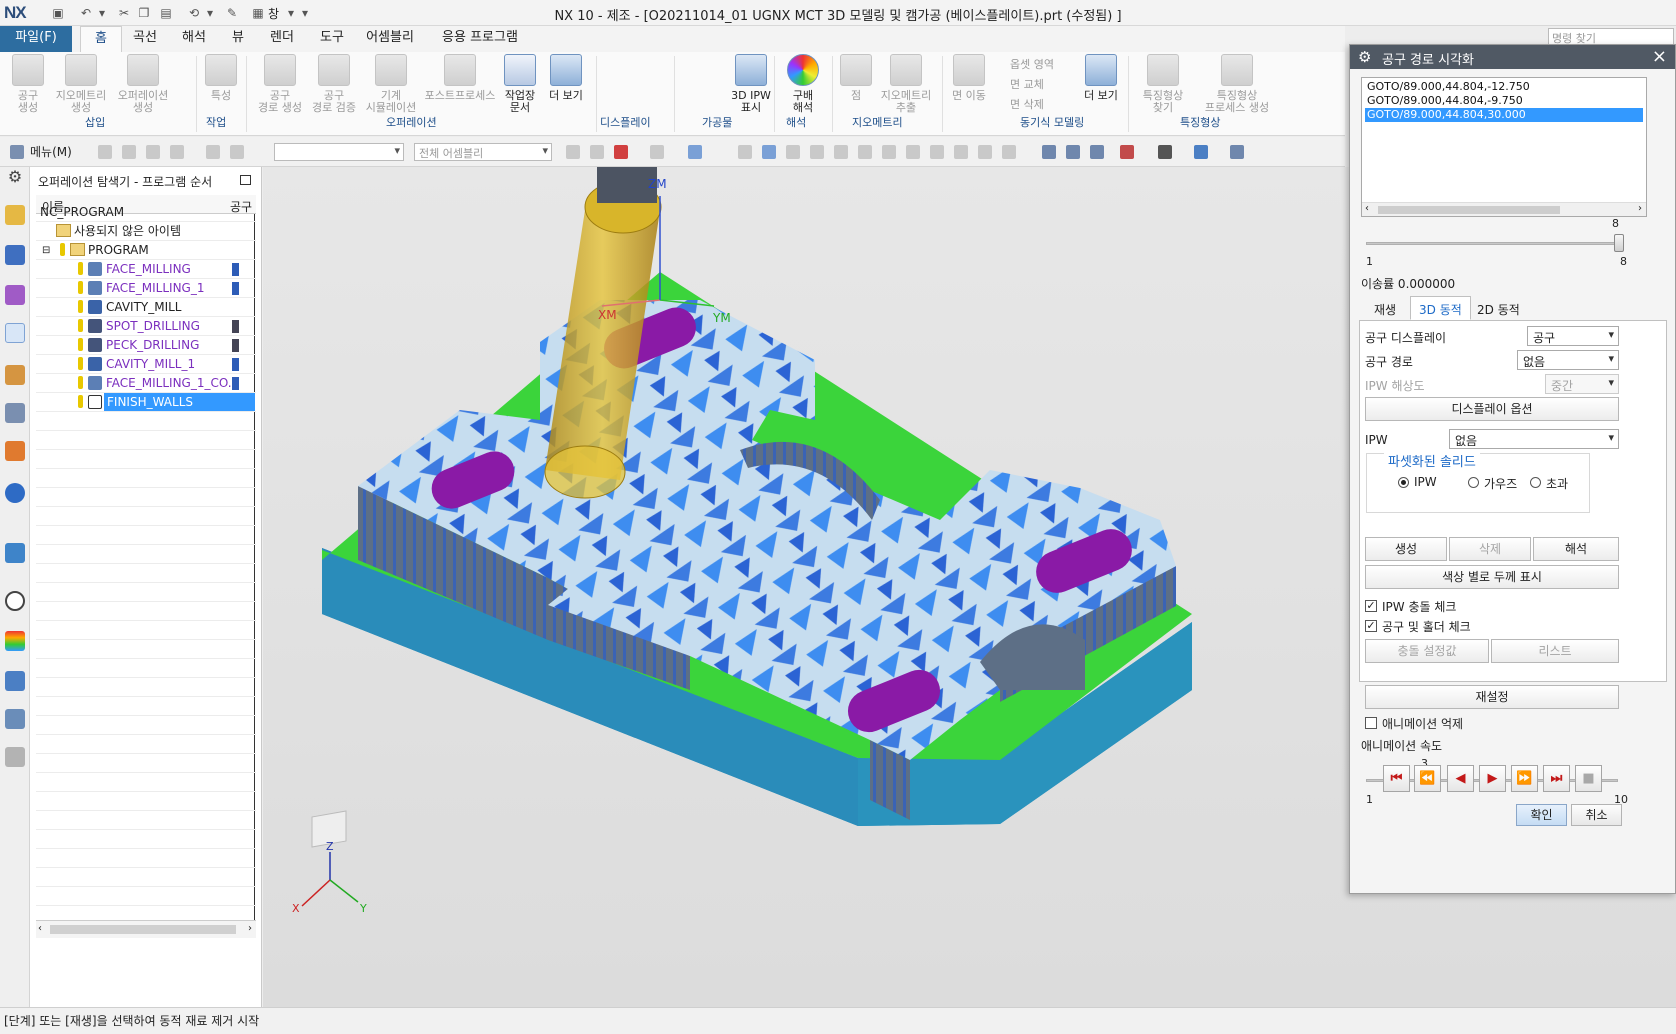 The image size is (1676, 1034). I want to click on goto-line: GOTO/89.000,44.804,-12.750, so click(1448, 87).